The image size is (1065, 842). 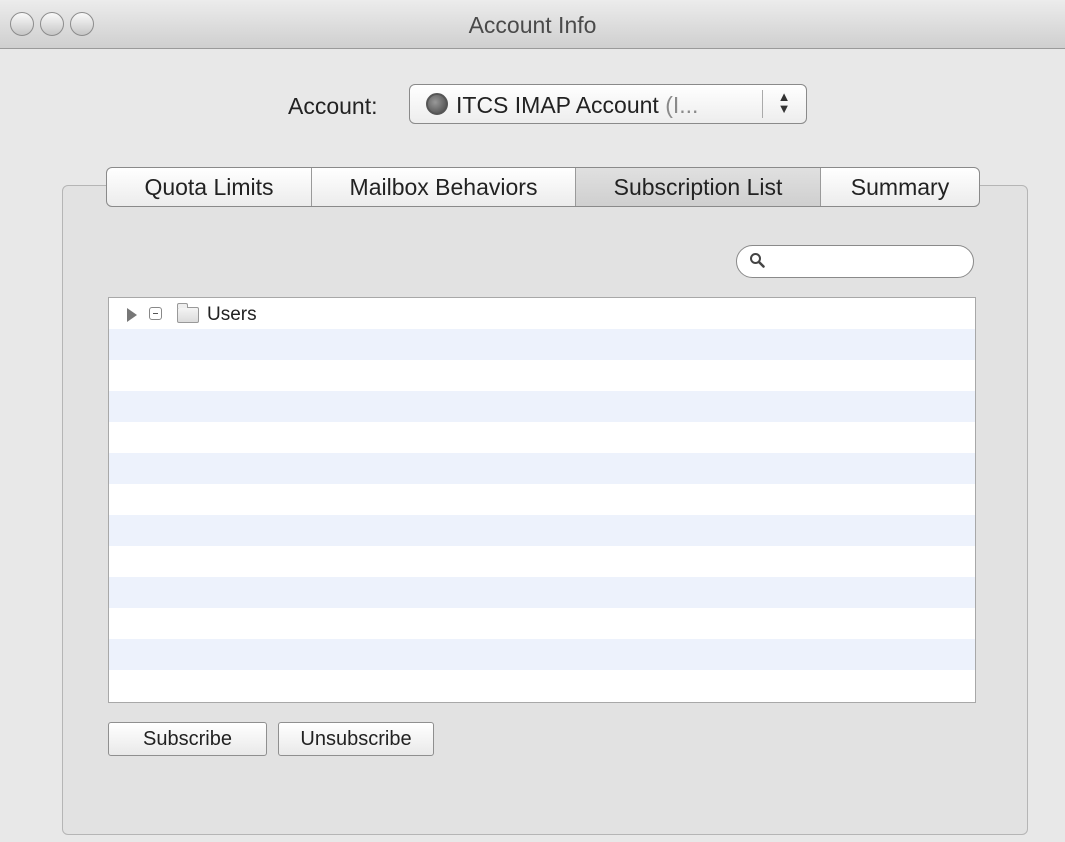 What do you see at coordinates (132, 315) in the screenshot?
I see `disclosure-triangle-icon` at bounding box center [132, 315].